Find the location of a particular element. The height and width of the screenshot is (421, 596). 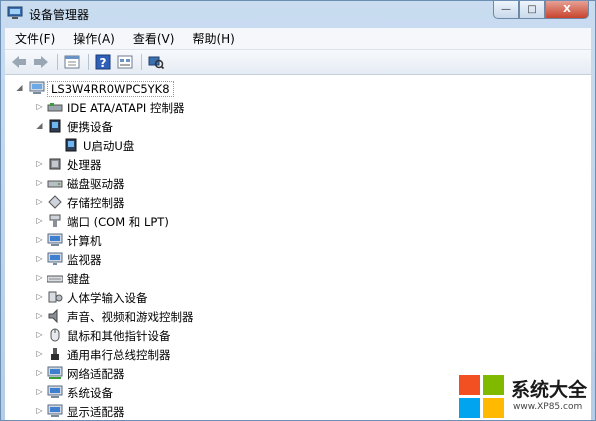

tree-item-label: 通用串行总线控制器 is located at coordinates (119, 355).